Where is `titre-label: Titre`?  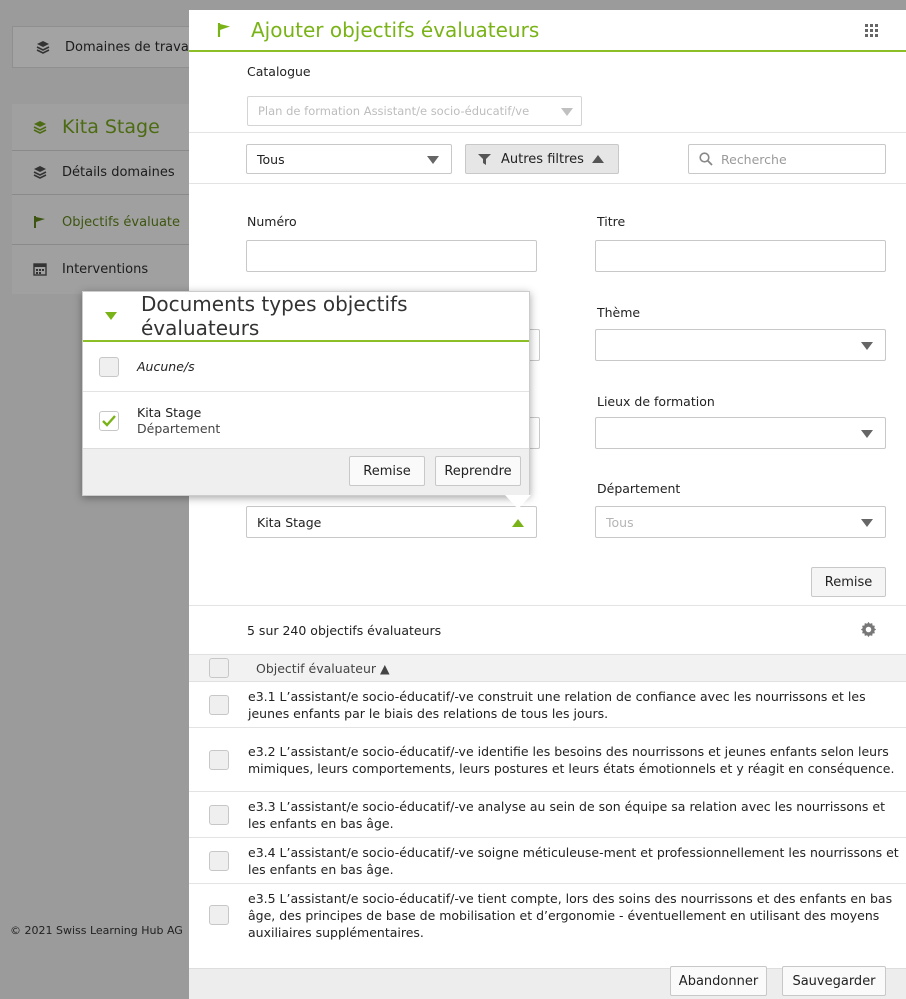 titre-label: Titre is located at coordinates (611, 221).